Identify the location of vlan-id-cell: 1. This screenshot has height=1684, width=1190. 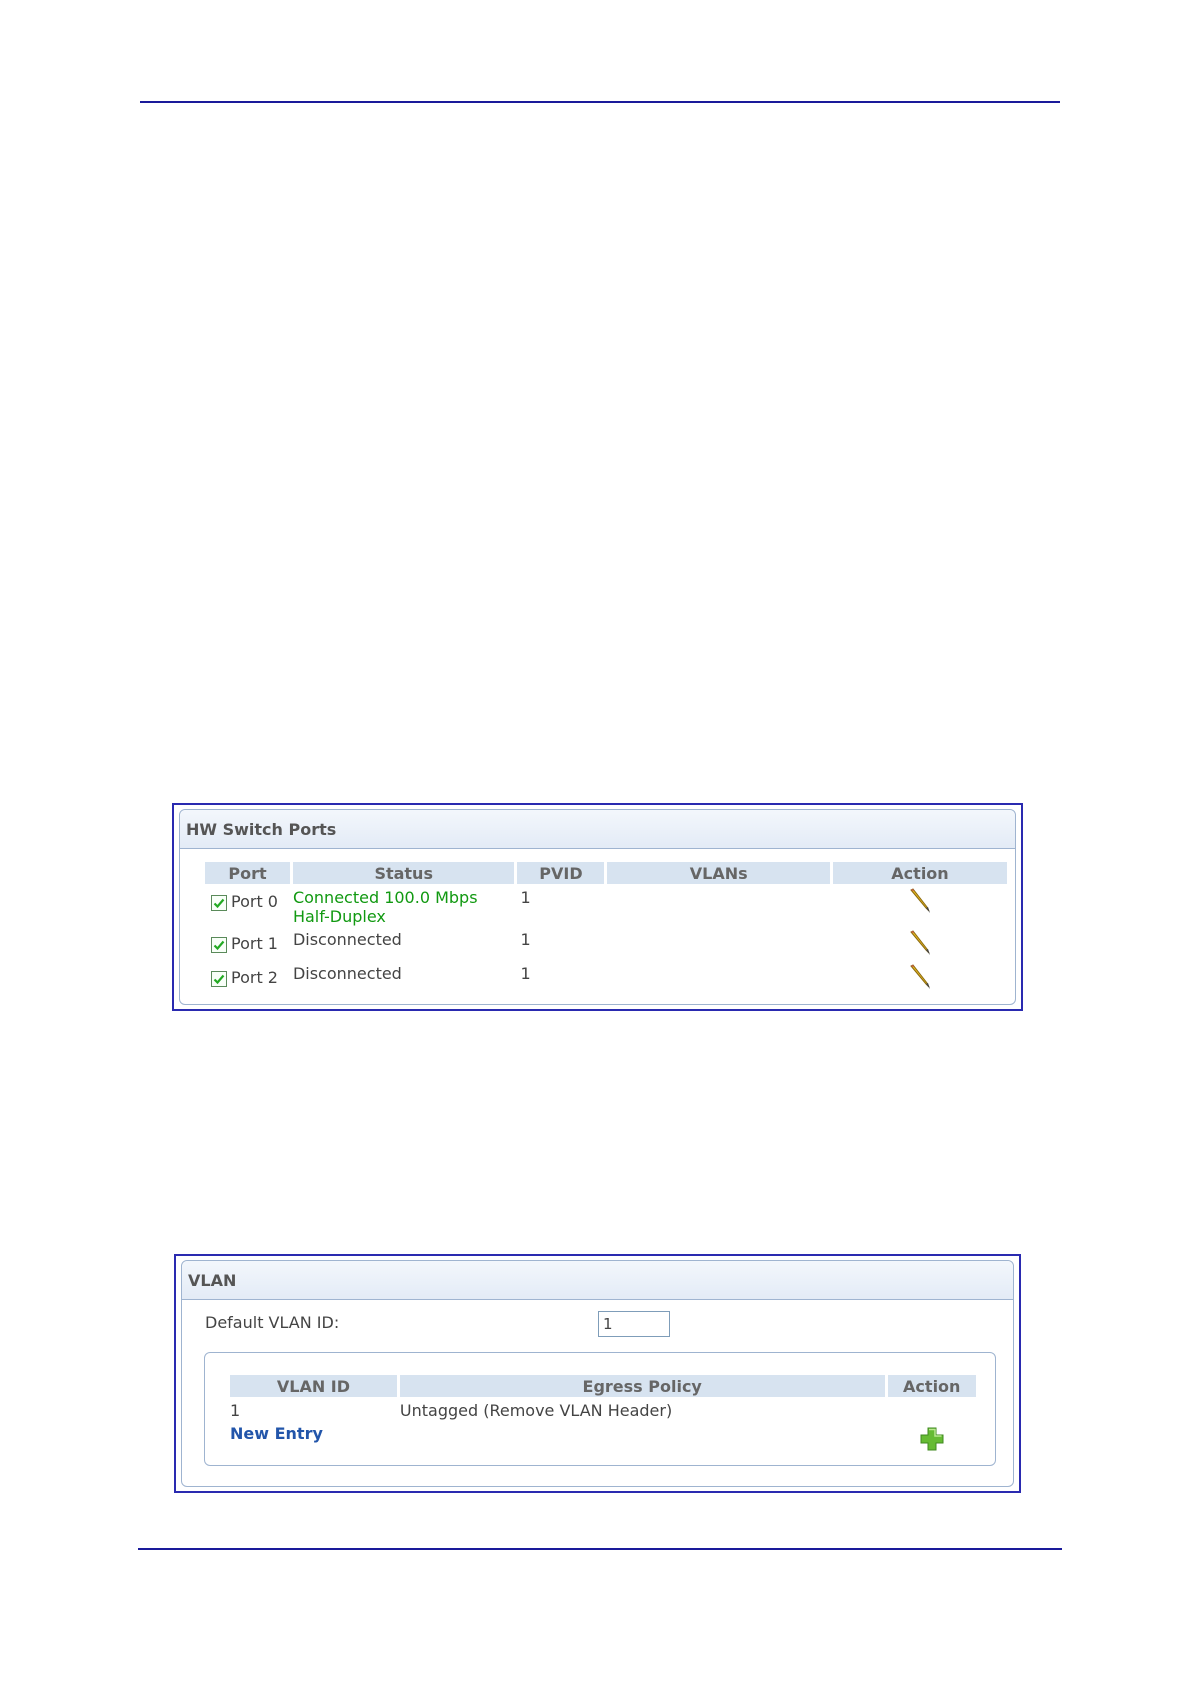
(235, 1410).